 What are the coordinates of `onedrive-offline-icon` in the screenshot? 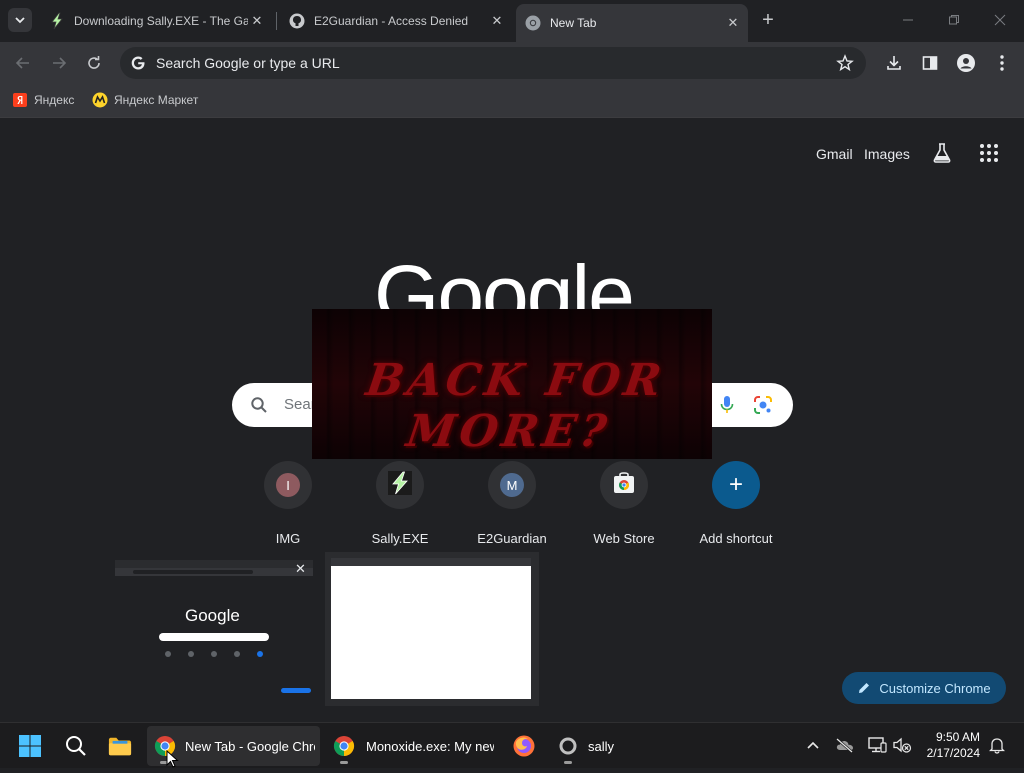 It's located at (845, 745).